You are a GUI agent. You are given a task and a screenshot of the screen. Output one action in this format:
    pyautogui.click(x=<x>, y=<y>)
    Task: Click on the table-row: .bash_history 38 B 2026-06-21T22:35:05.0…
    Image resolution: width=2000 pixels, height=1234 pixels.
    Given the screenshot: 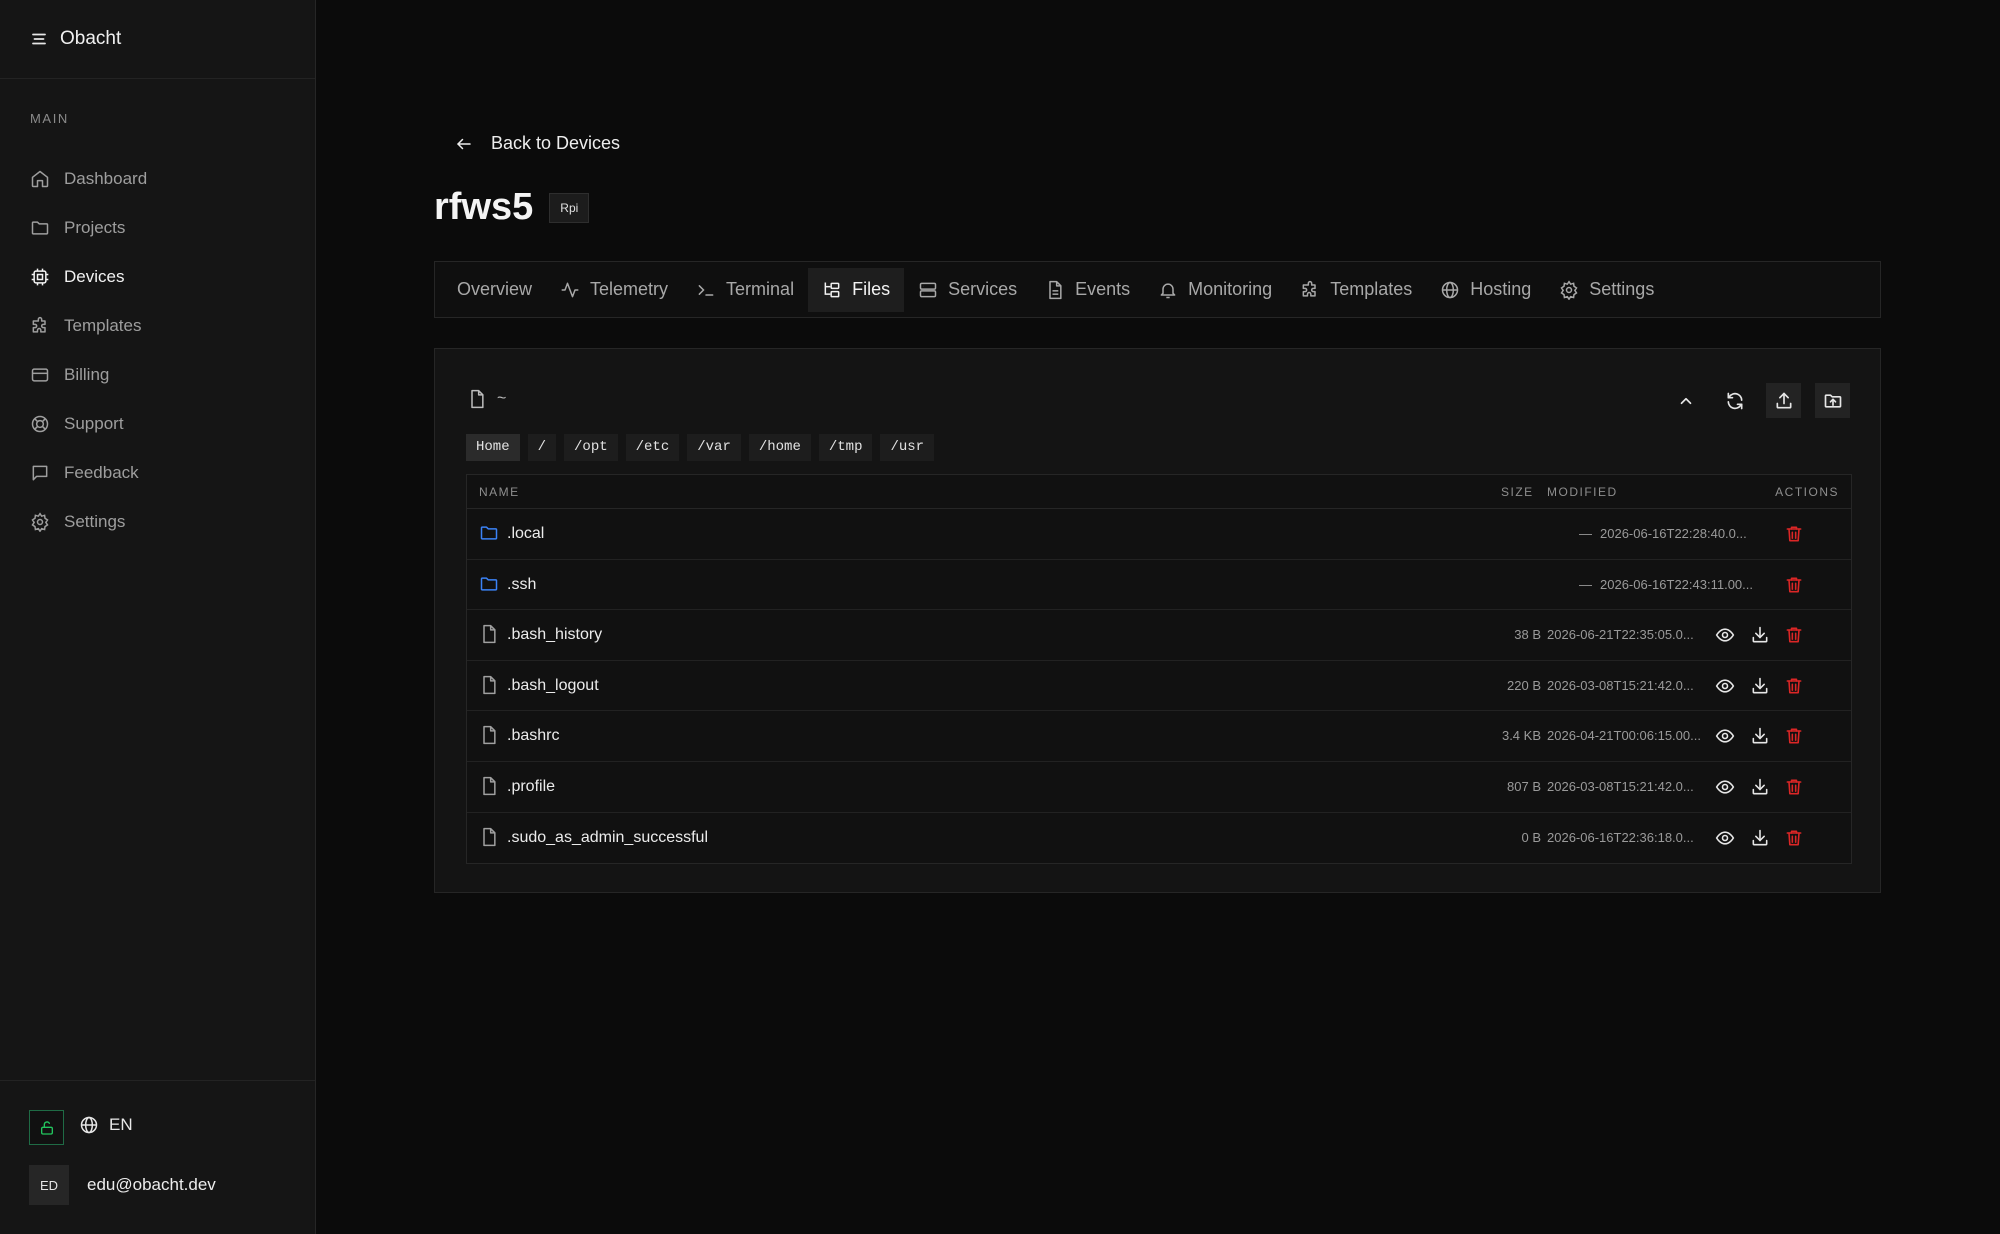 What is the action you would take?
    pyautogui.click(x=1159, y=635)
    